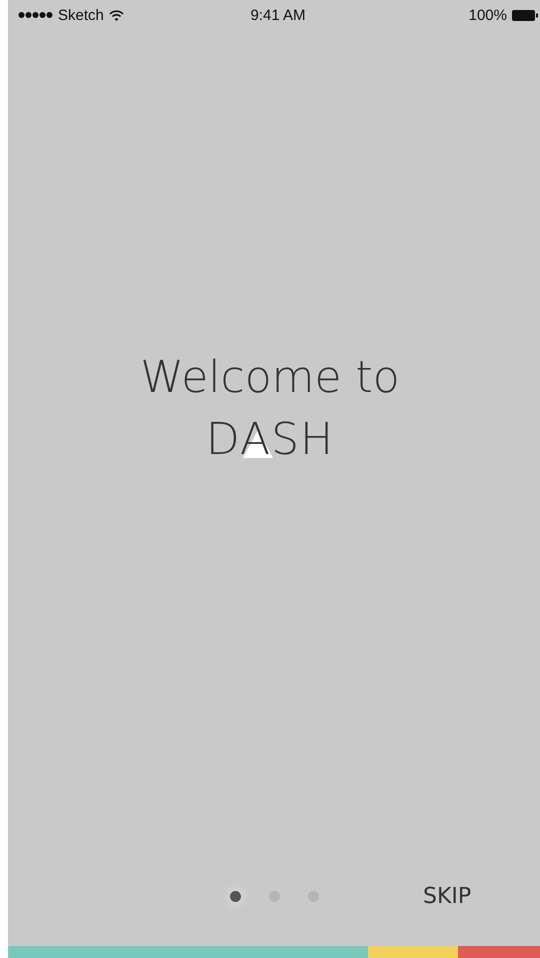 Image resolution: width=540 pixels, height=958 pixels. I want to click on status-time: 9:41 AM, so click(278, 15).